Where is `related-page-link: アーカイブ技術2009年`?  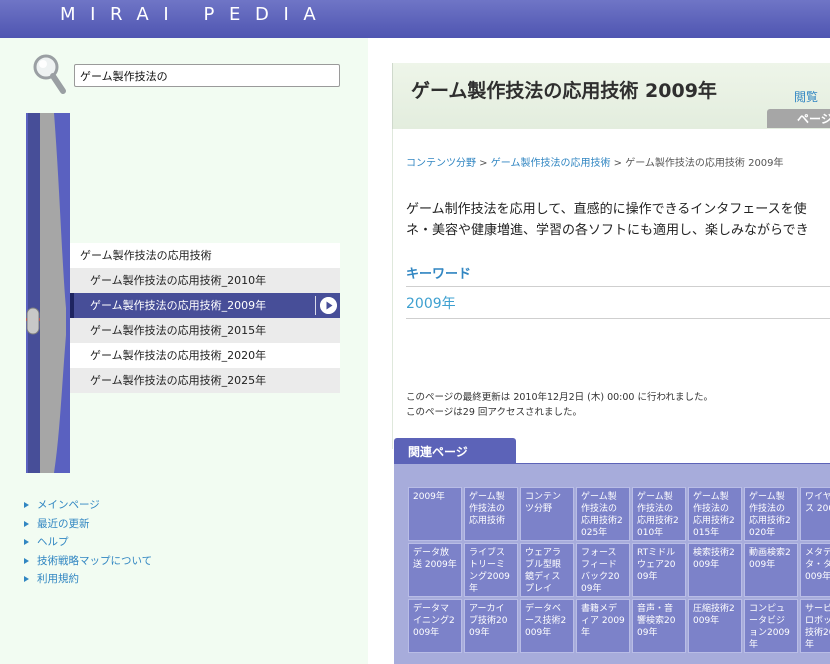
related-page-link: アーカイブ技術2009年 is located at coordinates (491, 626).